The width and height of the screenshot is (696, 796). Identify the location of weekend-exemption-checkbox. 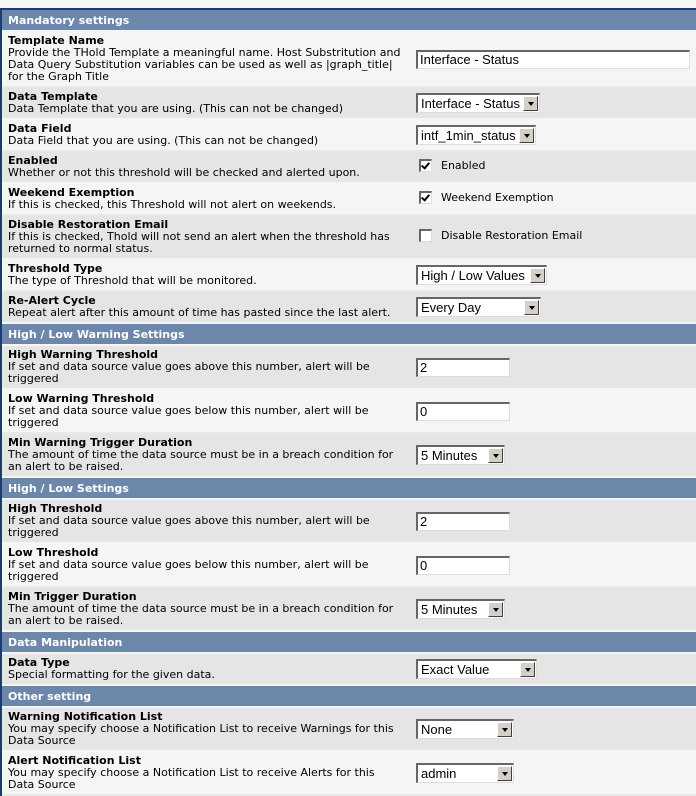
(425, 197).